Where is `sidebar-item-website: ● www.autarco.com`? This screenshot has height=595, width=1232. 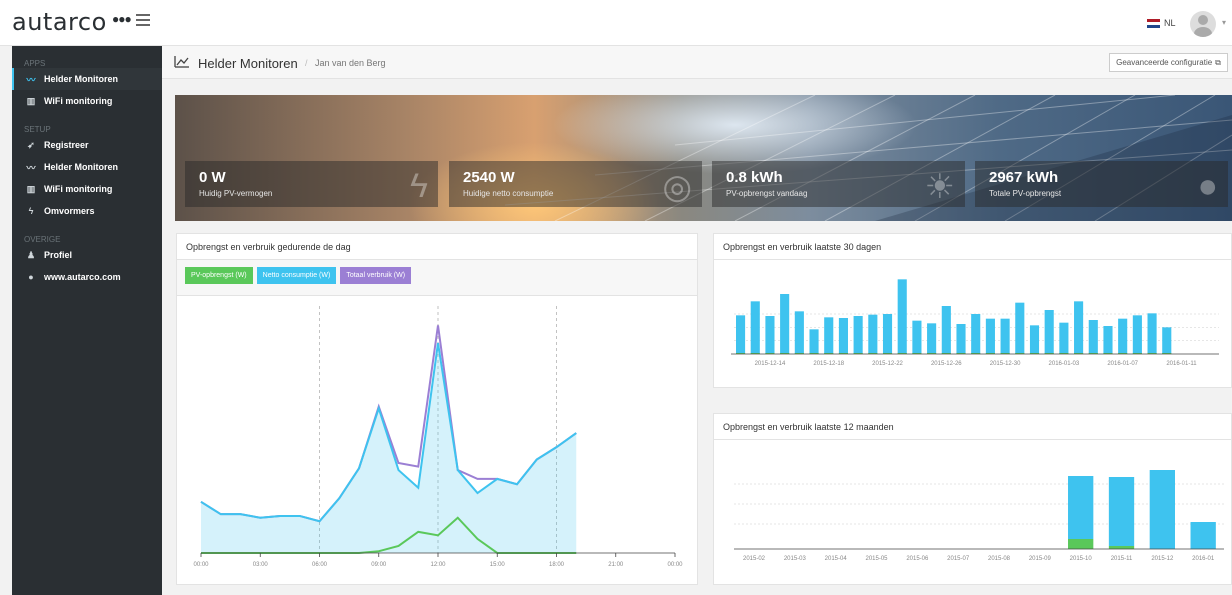 sidebar-item-website: ● www.autarco.com is located at coordinates (87, 277).